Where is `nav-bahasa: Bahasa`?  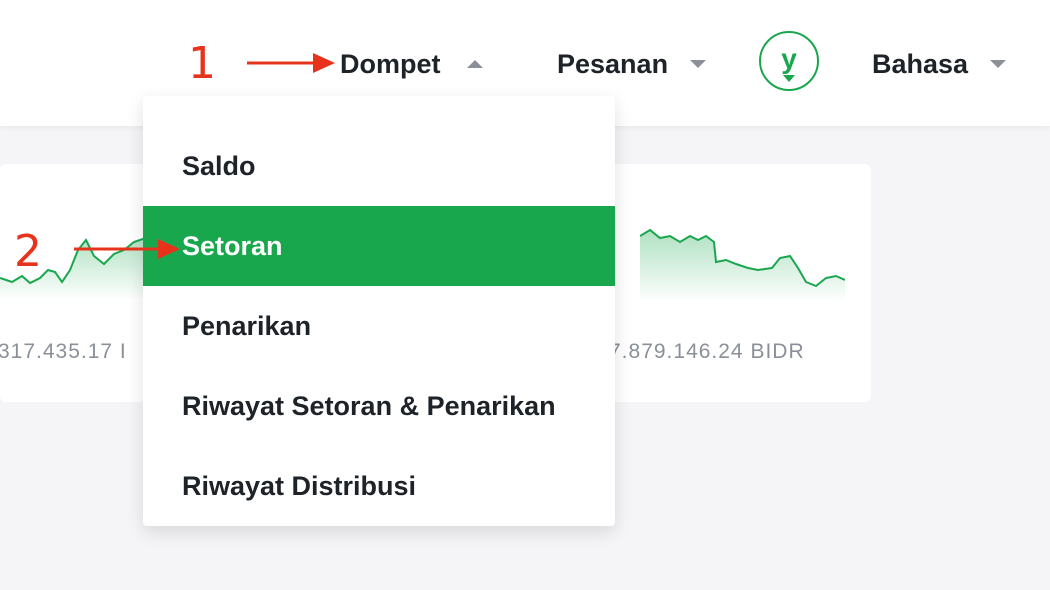 nav-bahasa: Bahasa is located at coordinates (939, 64).